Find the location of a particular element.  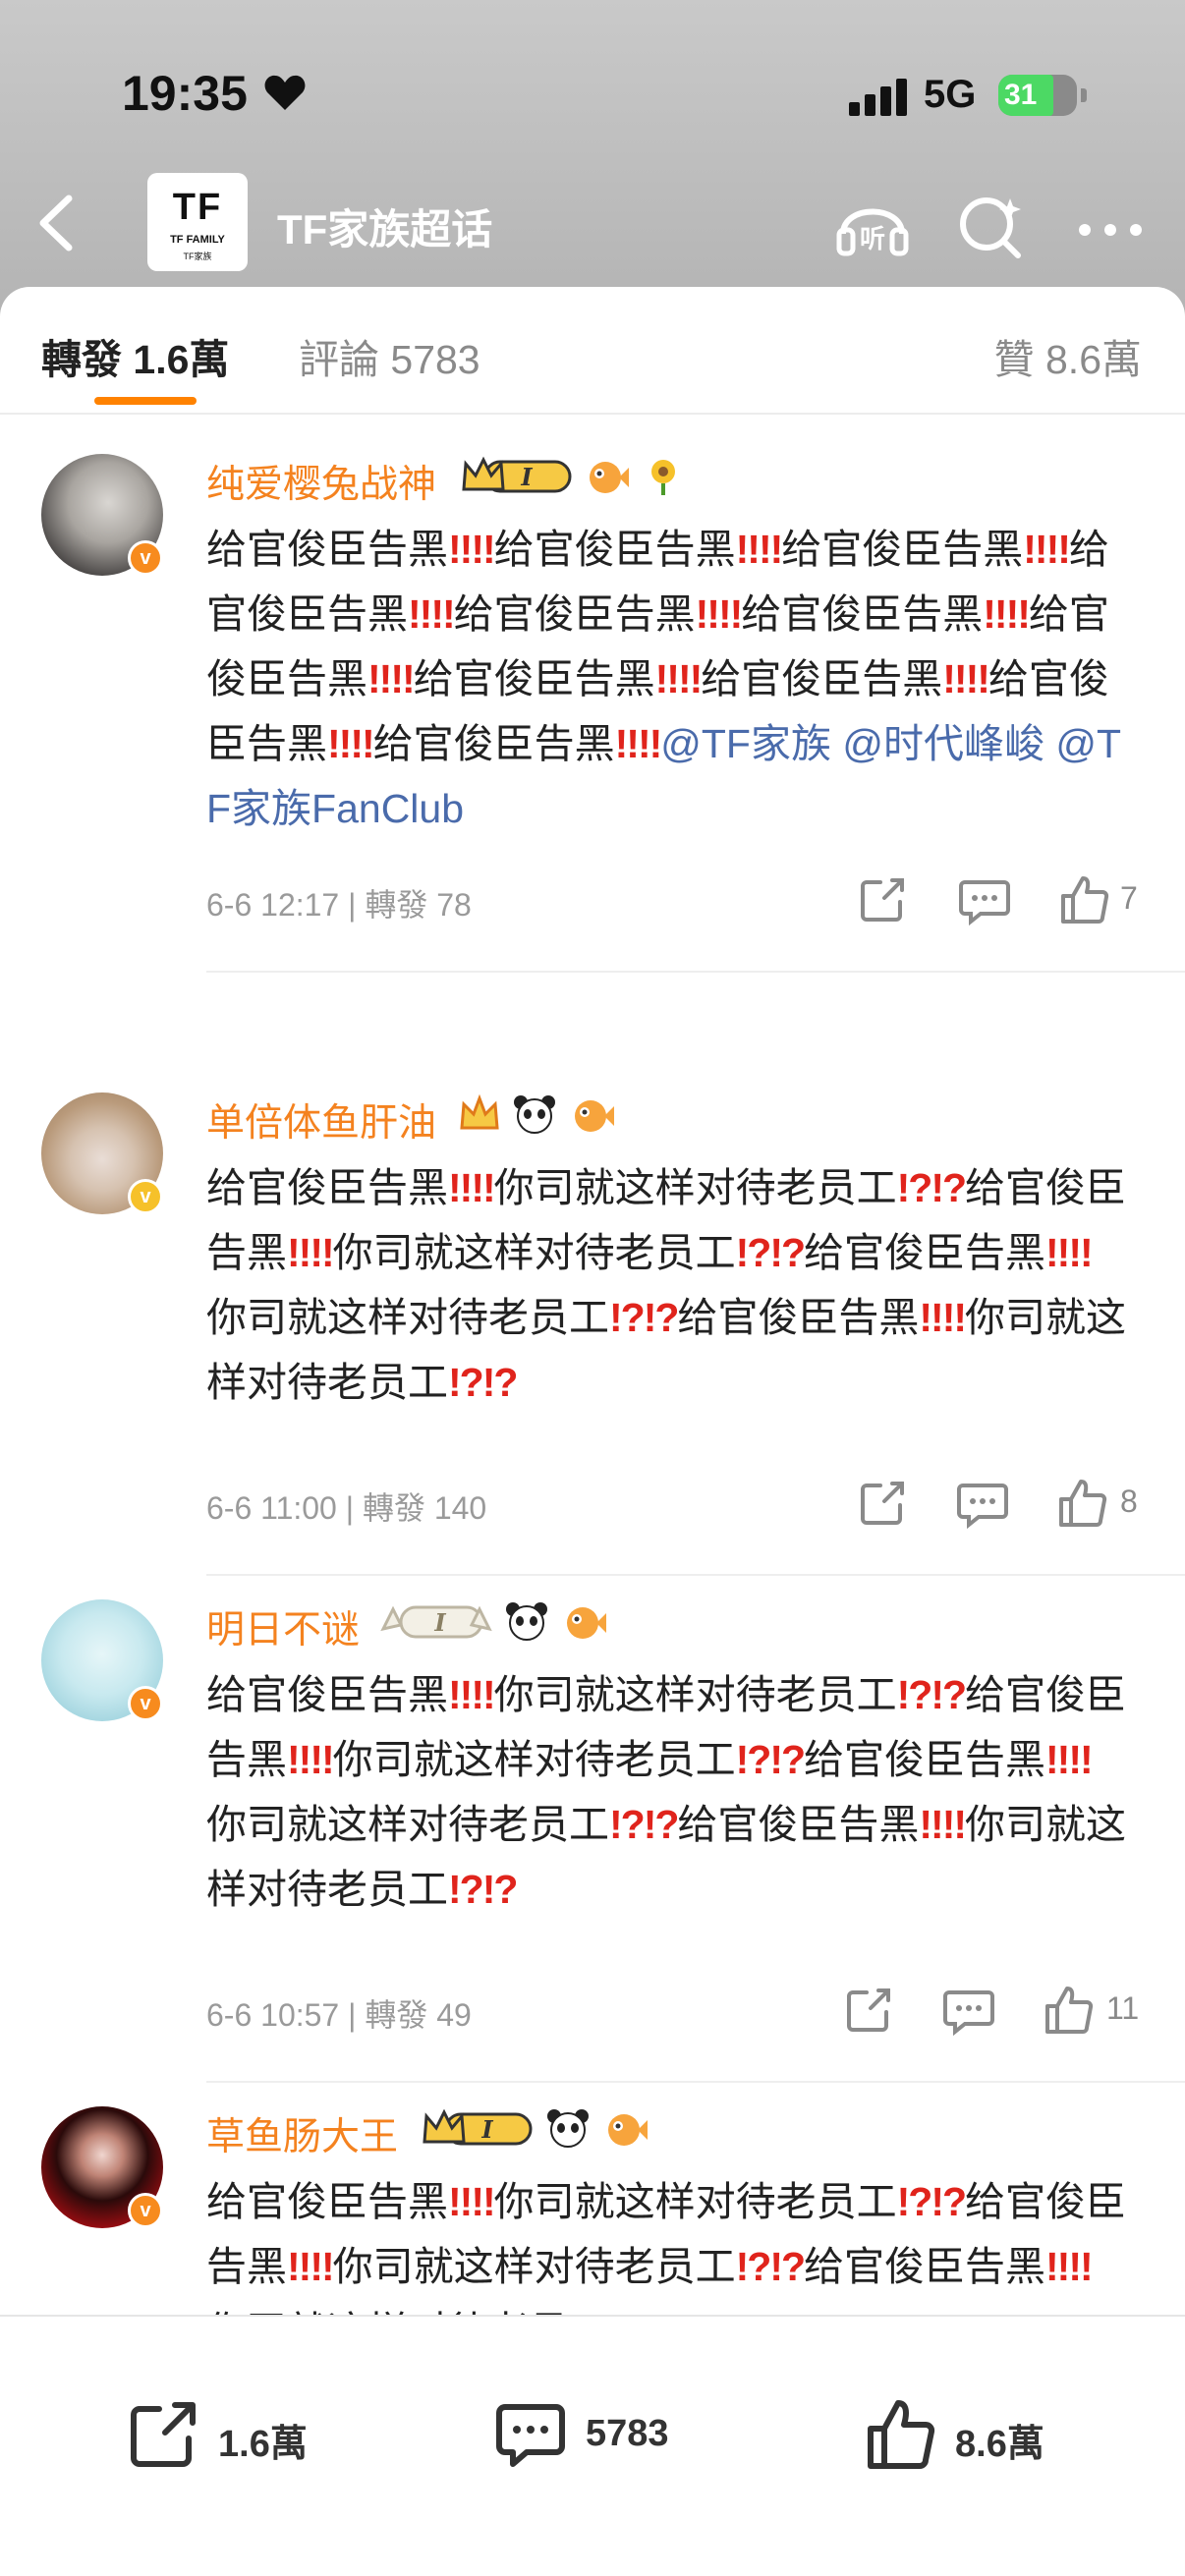

comment-meta: 6-6 10:57 | 轉發 49 is located at coordinates (339, 2015).